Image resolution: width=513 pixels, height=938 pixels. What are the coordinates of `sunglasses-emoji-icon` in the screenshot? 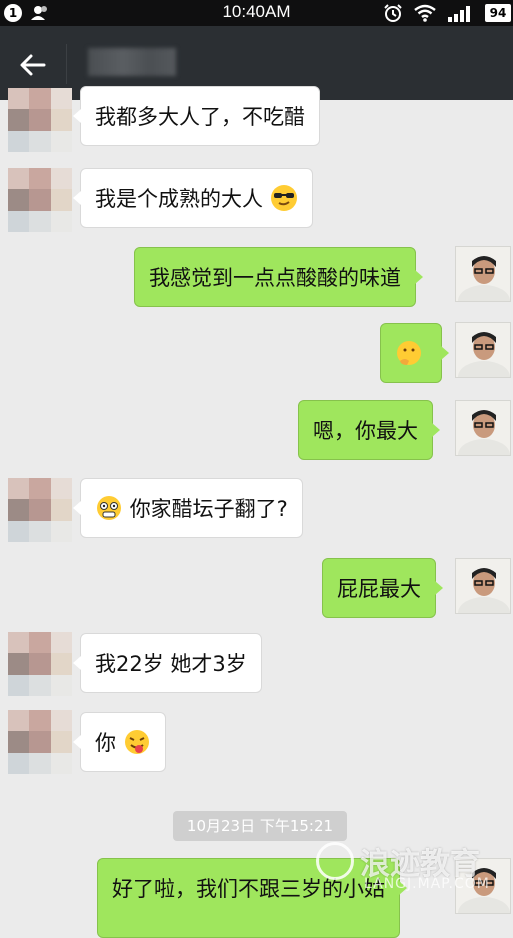 It's located at (283, 198).